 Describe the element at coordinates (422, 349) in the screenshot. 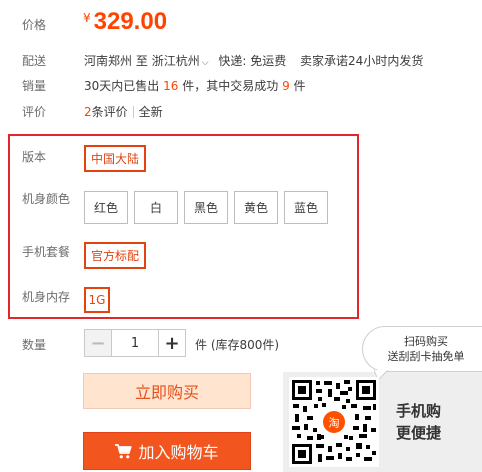

I see `scan-tip-bubble: 扫码购买 送刮刮卡抽免单` at that location.